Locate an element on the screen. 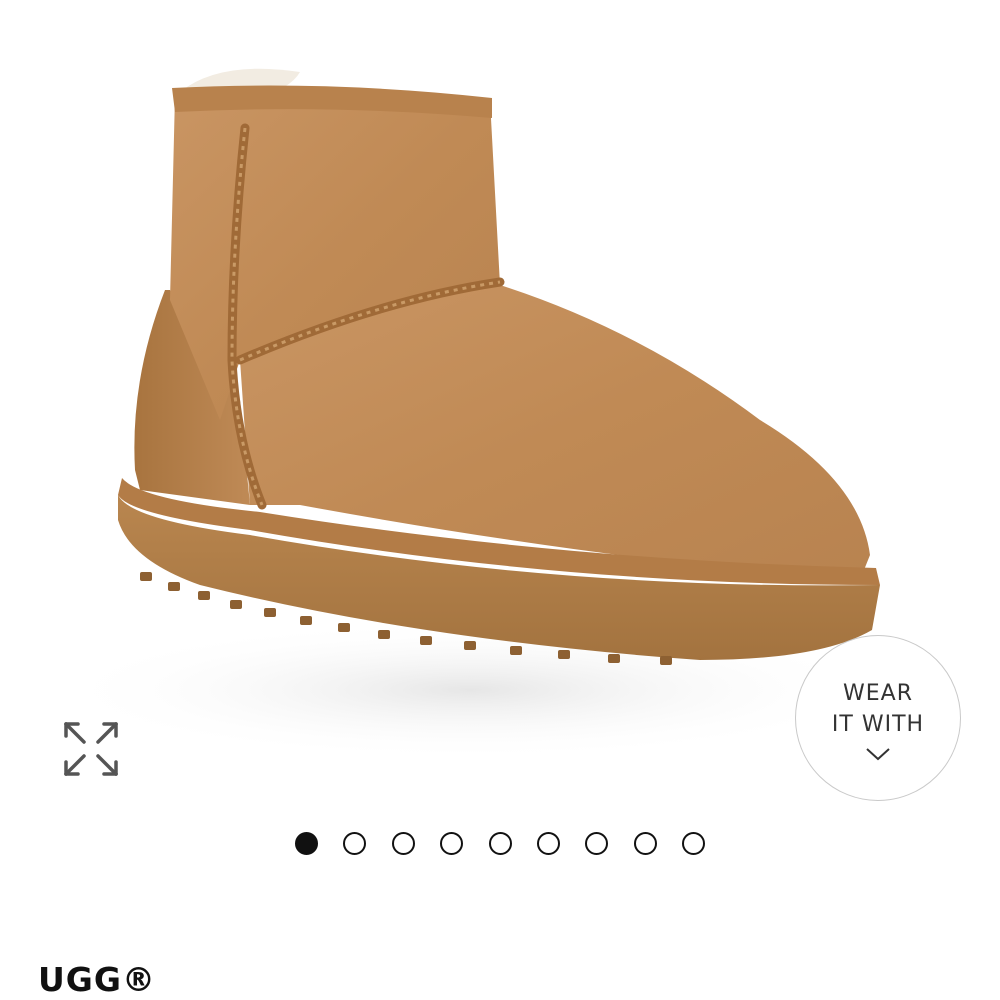 The width and height of the screenshot is (1000, 1000). wear-it-with-line2: IT WITH is located at coordinates (878, 724).